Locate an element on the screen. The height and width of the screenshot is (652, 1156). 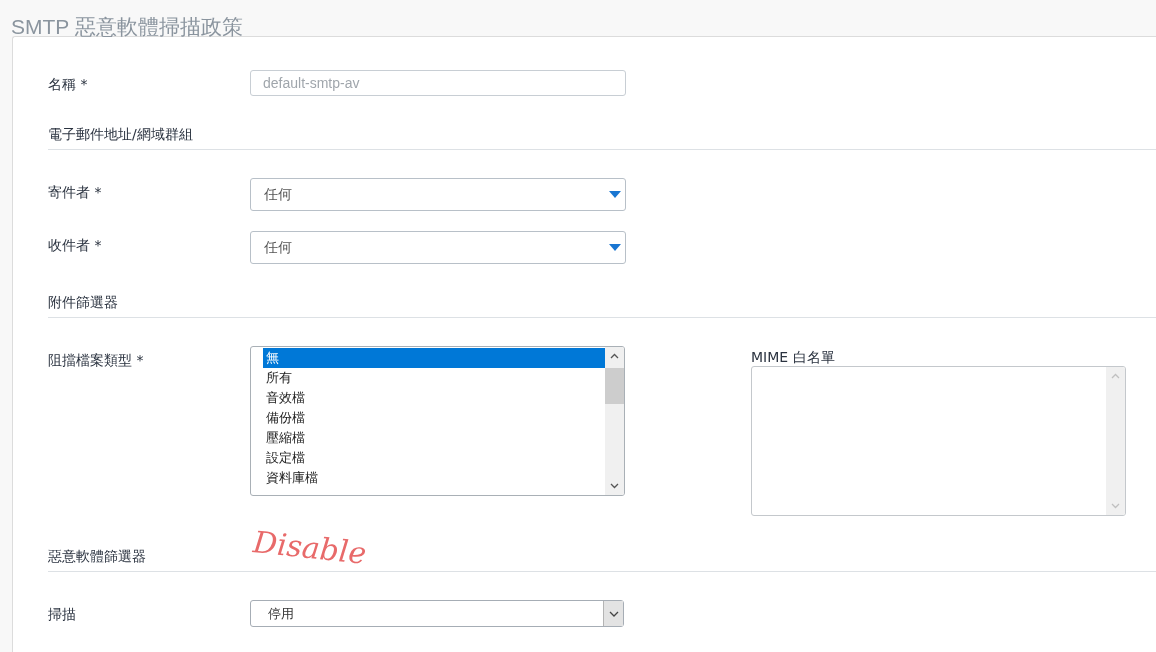
field-label: MIME 白名單 is located at coordinates (793, 357).